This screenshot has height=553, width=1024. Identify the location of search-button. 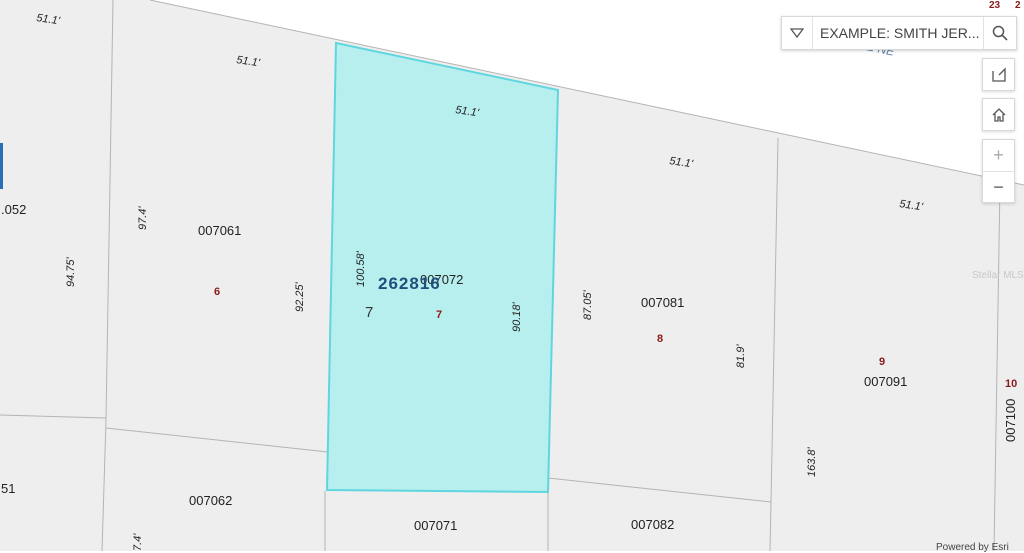
(999, 33).